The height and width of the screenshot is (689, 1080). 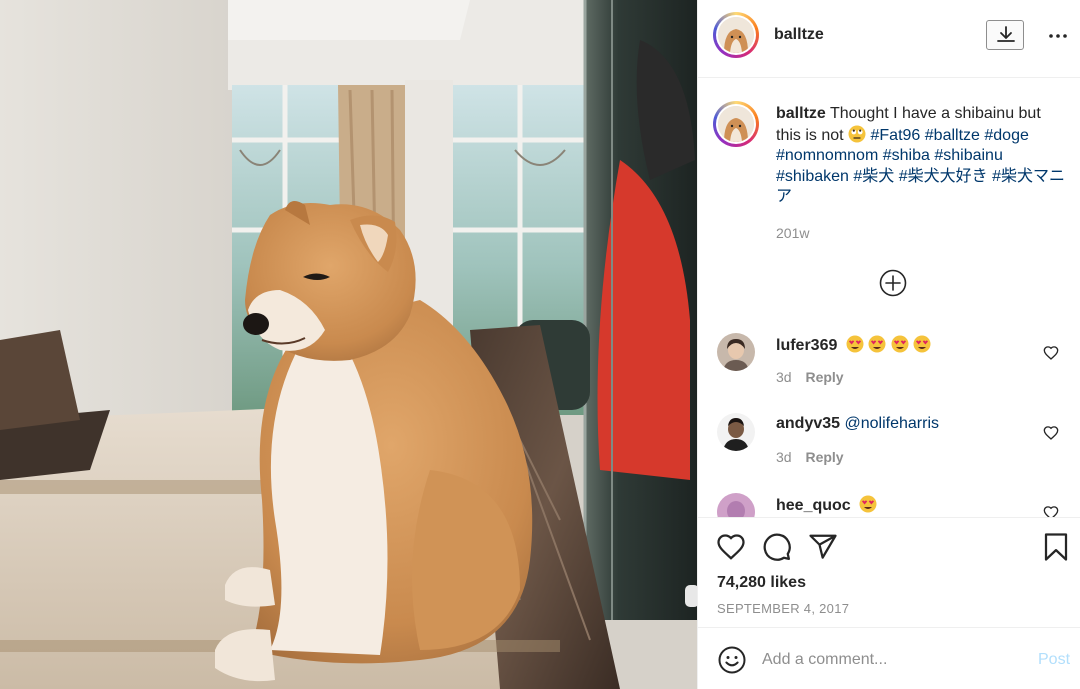 What do you see at coordinates (783, 608) in the screenshot?
I see `post-date: SEPTEMBER 4, 2017` at bounding box center [783, 608].